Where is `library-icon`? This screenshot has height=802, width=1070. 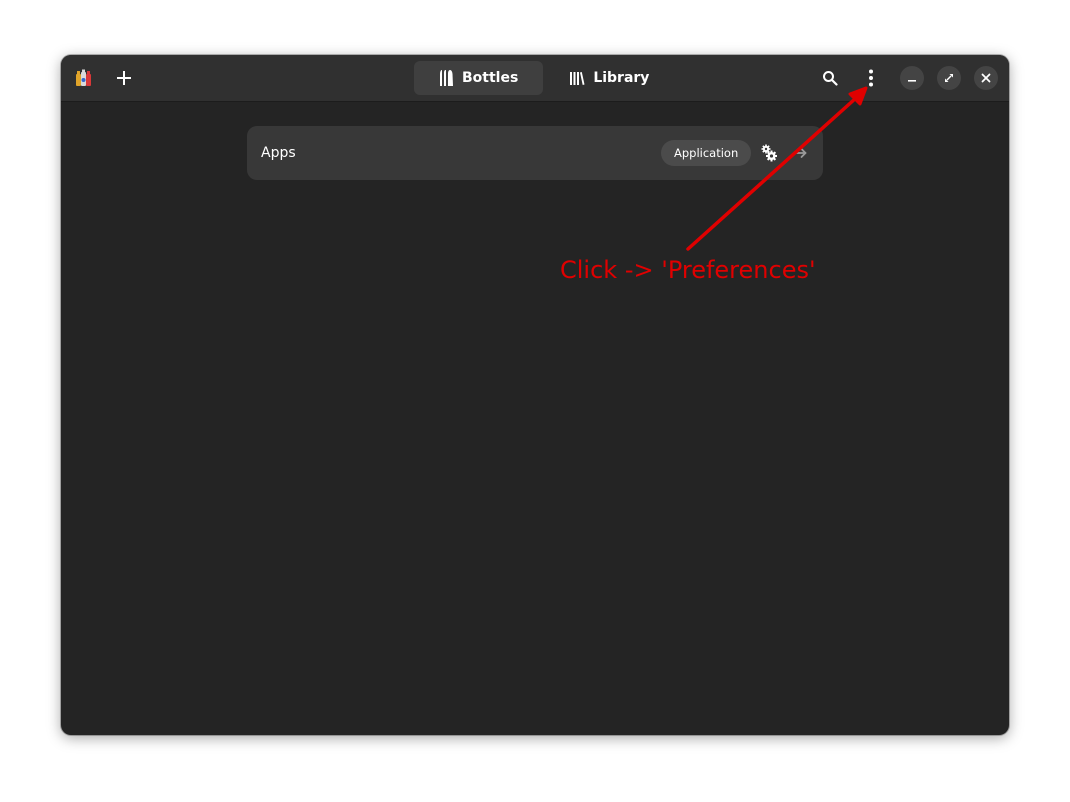 library-icon is located at coordinates (577, 78).